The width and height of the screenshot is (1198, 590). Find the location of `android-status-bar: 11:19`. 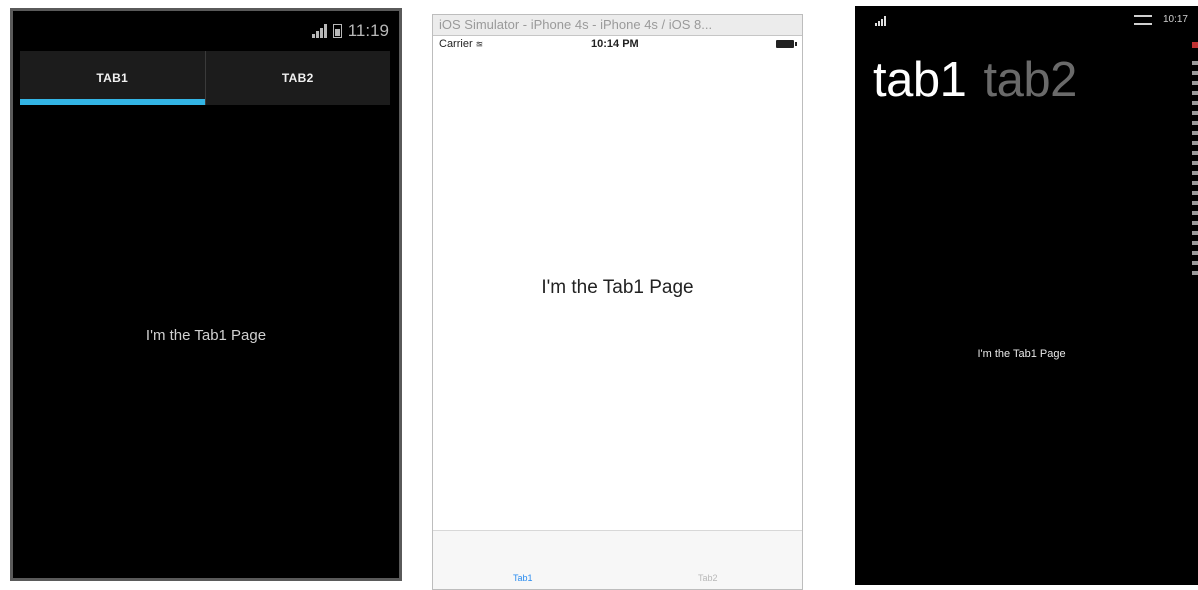

android-status-bar: 11:19 is located at coordinates (206, 31).